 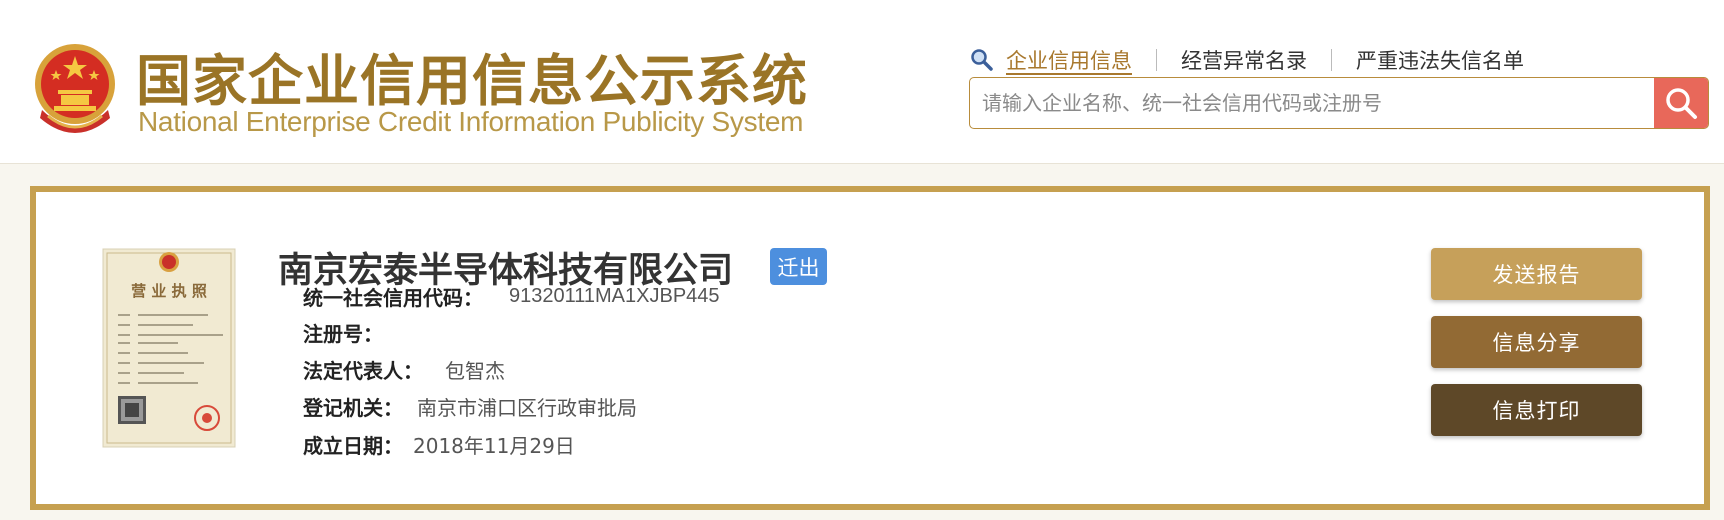 I want to click on site-title-chinese: 国家企业信用信息公示系统, so click(x=472, y=81).